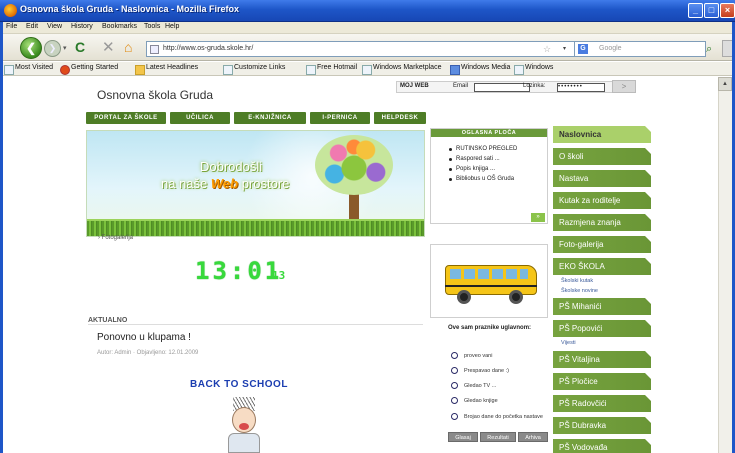 The width and height of the screenshot is (735, 453). I want to click on url-text: http://www.os-gruda.skole.hr/, so click(208, 48).